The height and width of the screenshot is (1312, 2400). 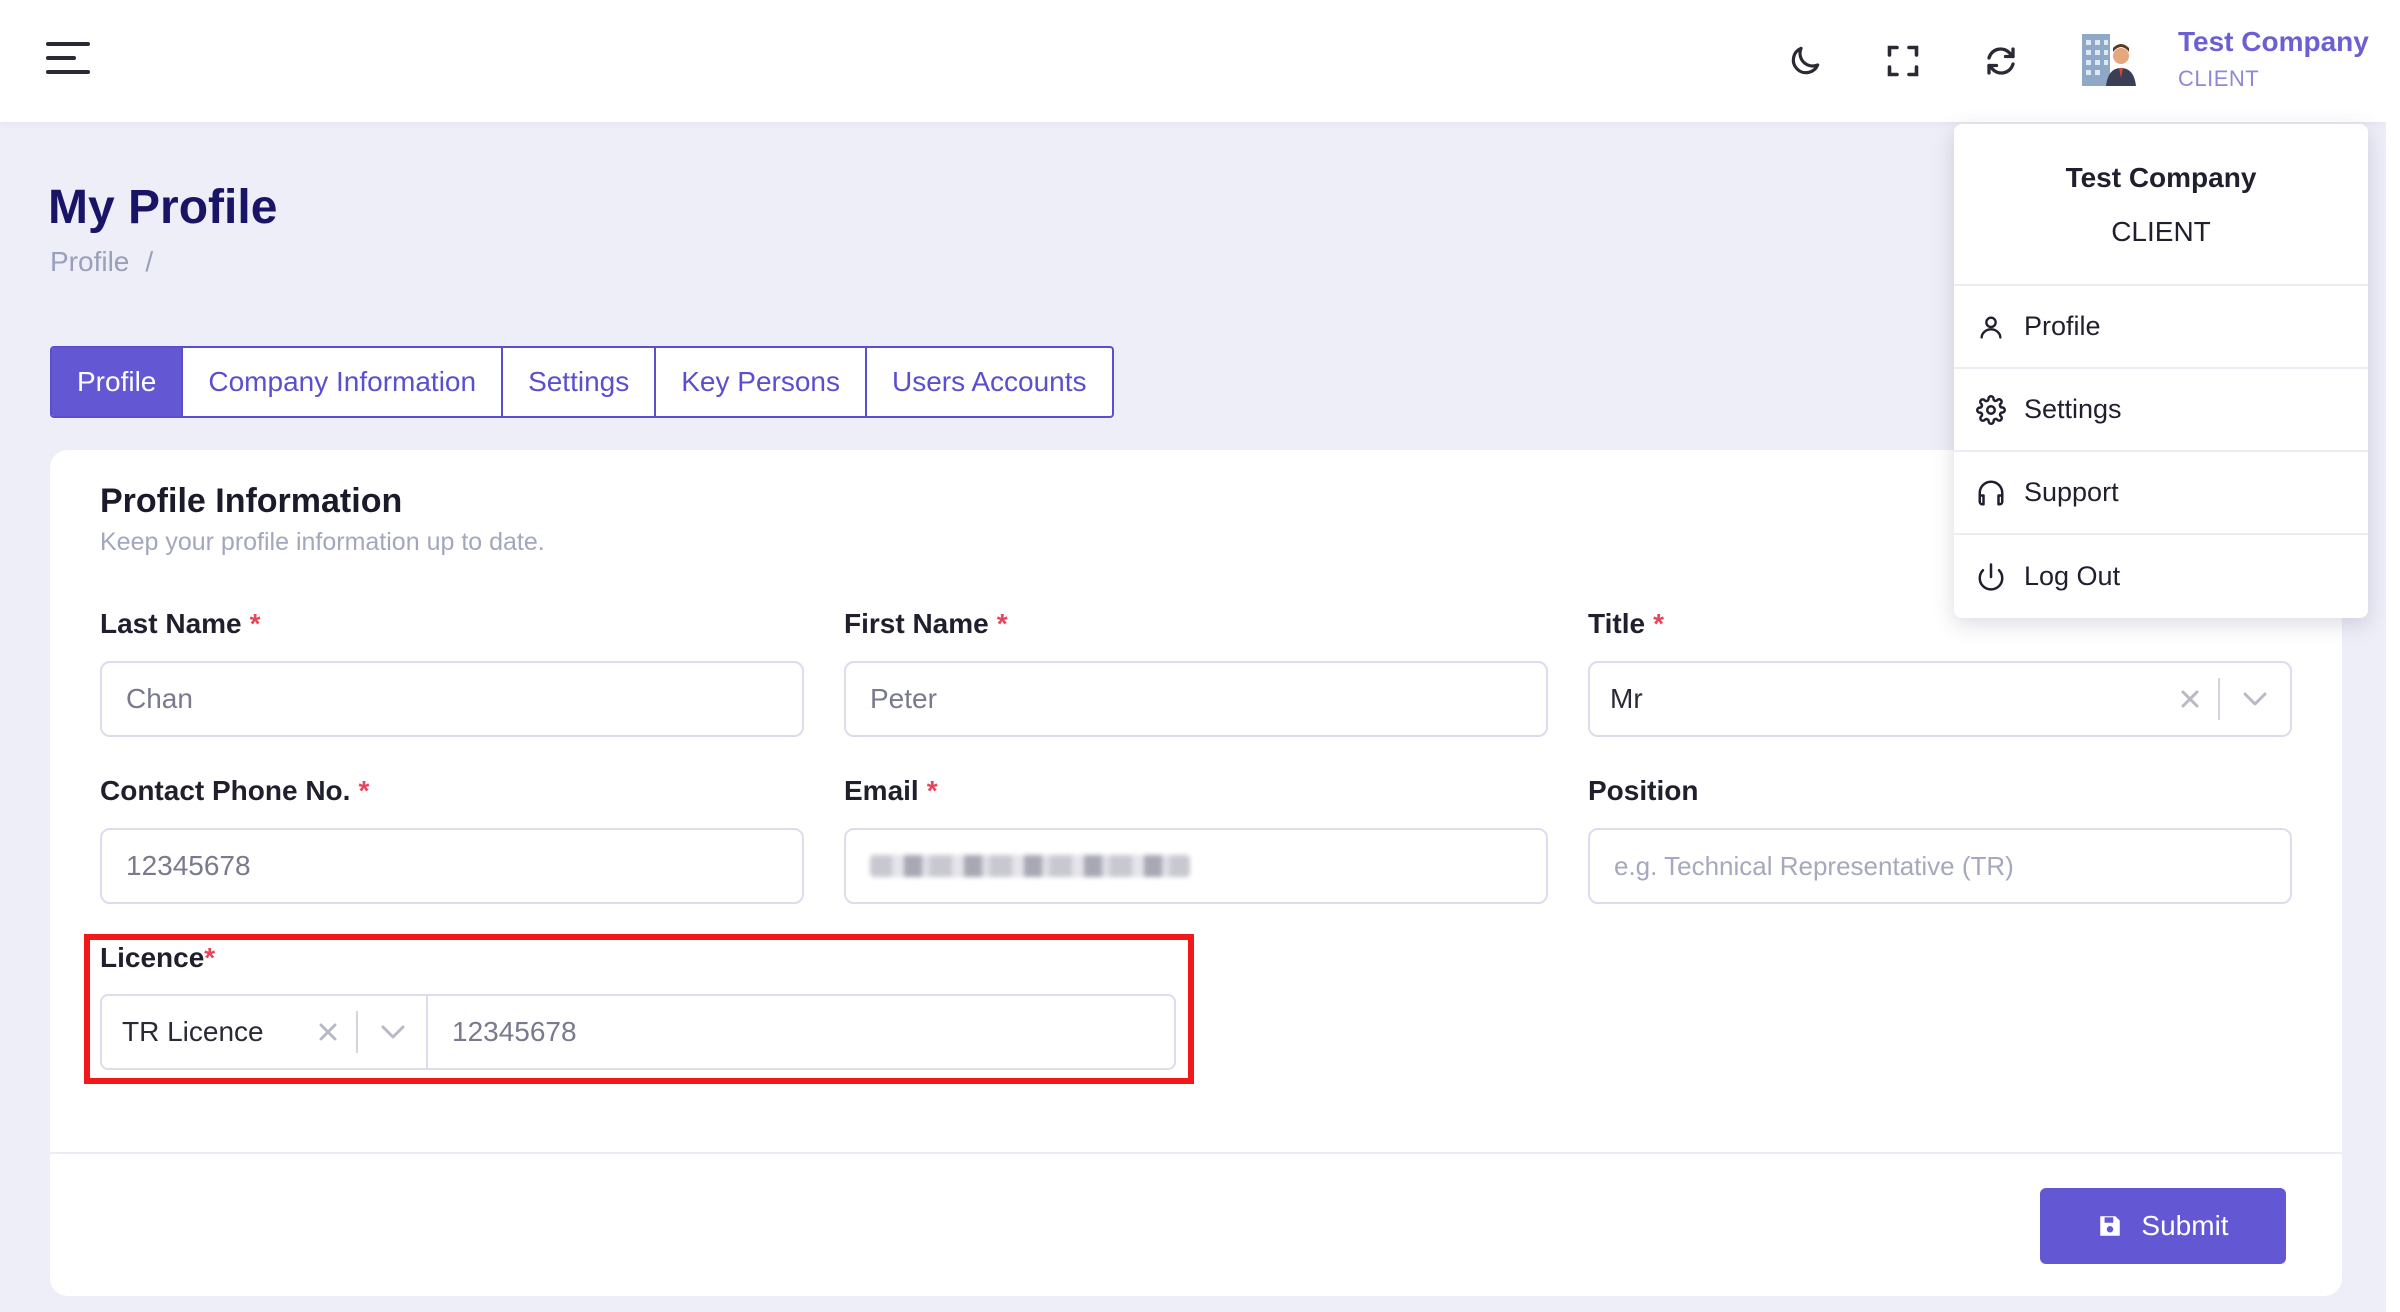 I want to click on clear-icon, so click(x=2190, y=699).